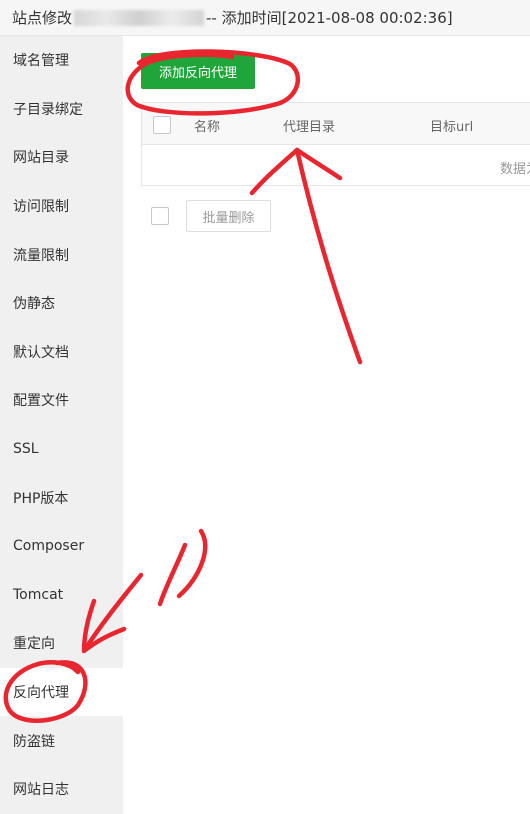 The height and width of the screenshot is (814, 530). I want to click on sidebar-item-site-directory: 网站目录, so click(61, 157).